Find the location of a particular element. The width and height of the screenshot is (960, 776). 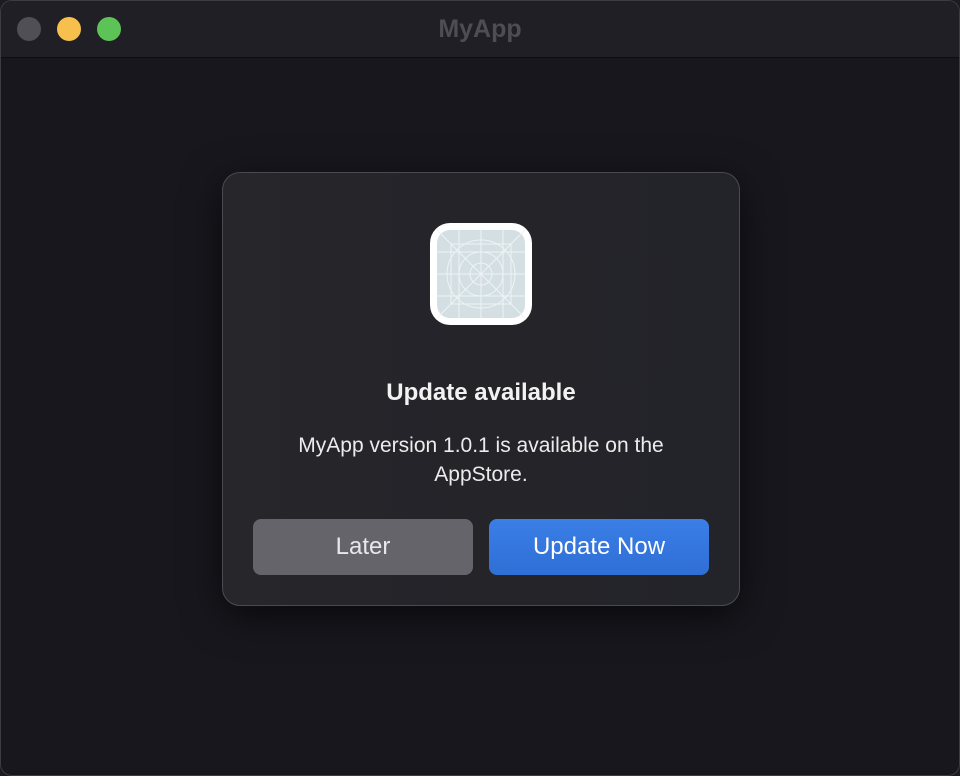

dialog-title: Update available is located at coordinates (481, 392).